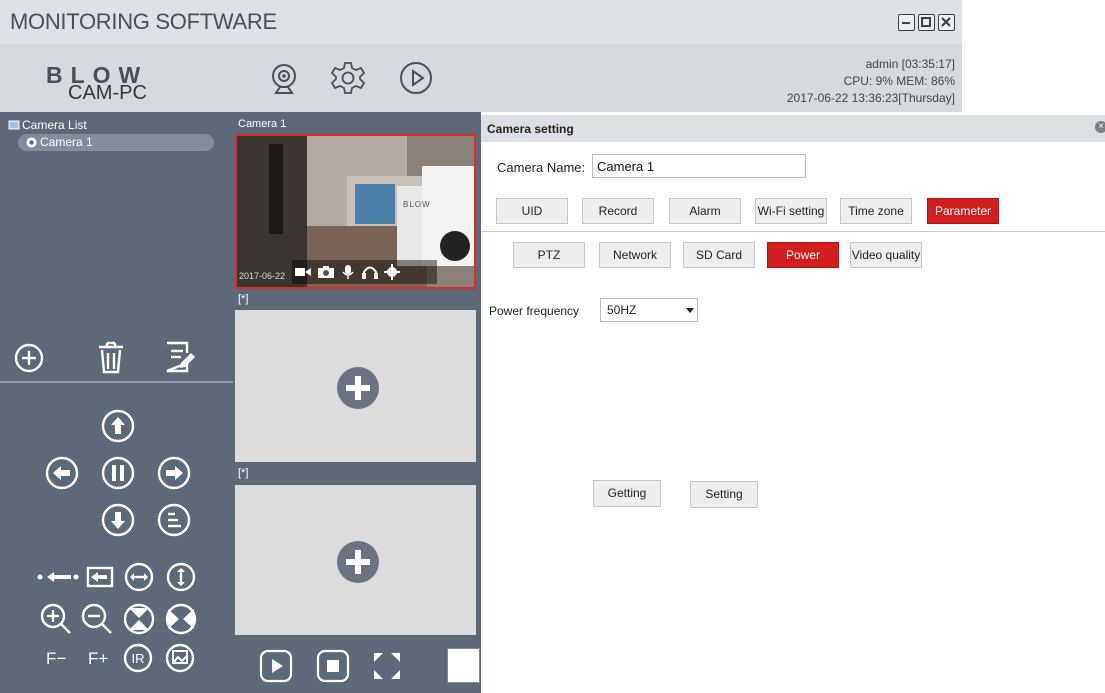 Image resolution: width=1105 pixels, height=693 pixels. I want to click on up-icon, so click(118, 428).